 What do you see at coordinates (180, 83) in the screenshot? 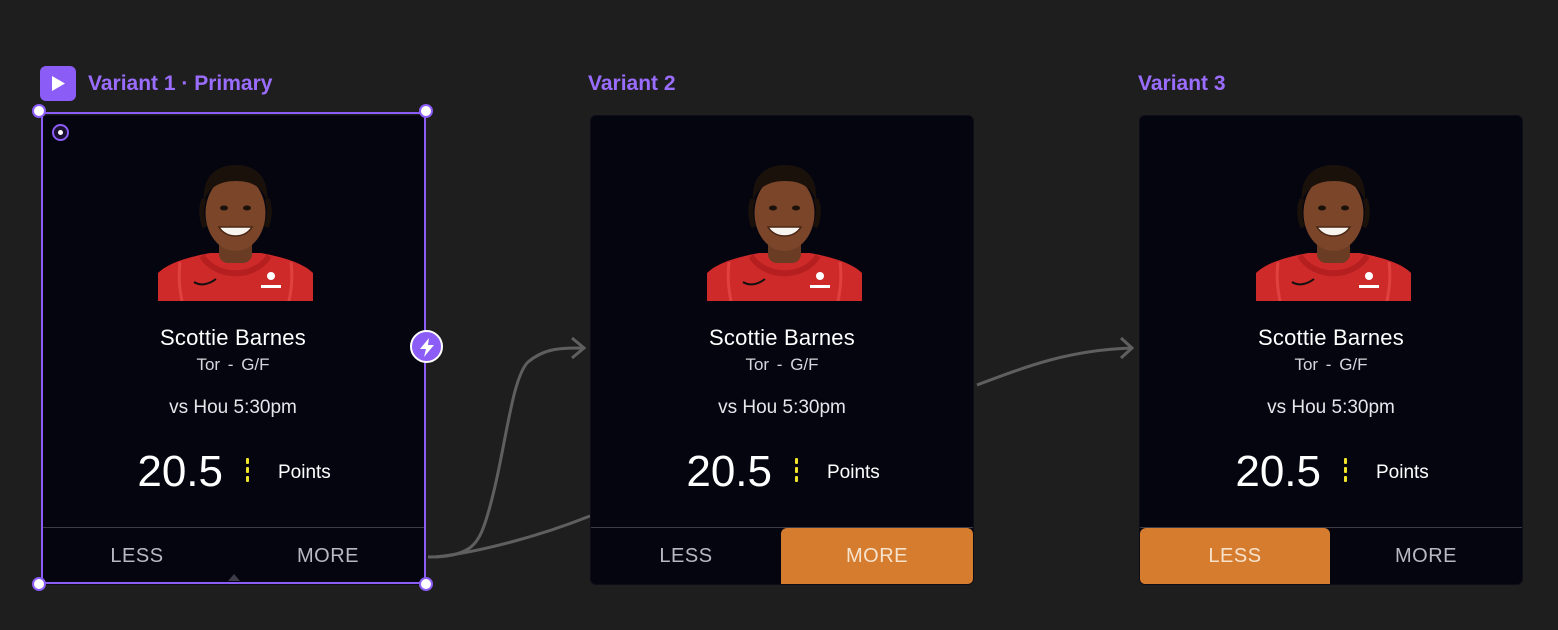
I see `variant-1-title: Variant 1 · Primary` at bounding box center [180, 83].